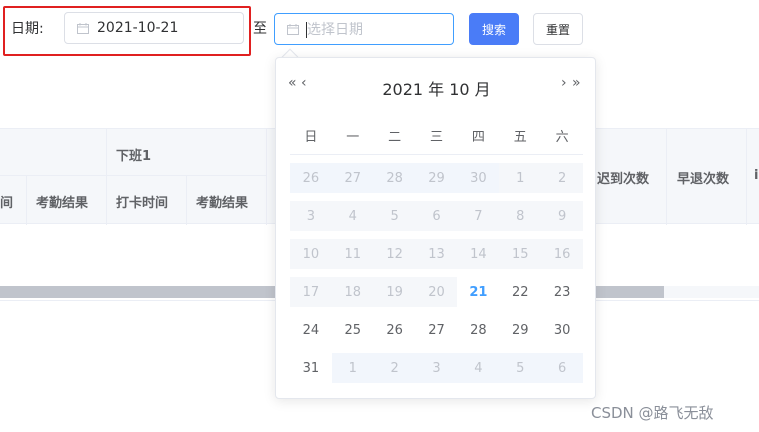 This screenshot has width=759, height=432. I want to click on calendar-day: 15, so click(520, 254).